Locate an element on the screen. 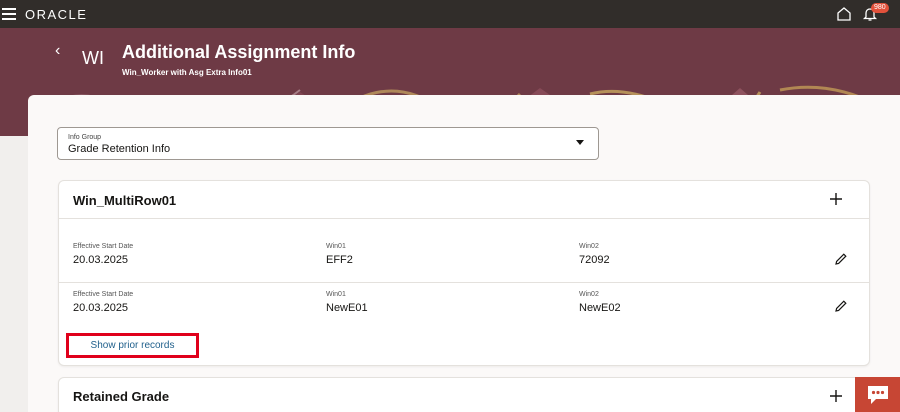 The height and width of the screenshot is (412, 900). field-value: NewE02 is located at coordinates (600, 308).